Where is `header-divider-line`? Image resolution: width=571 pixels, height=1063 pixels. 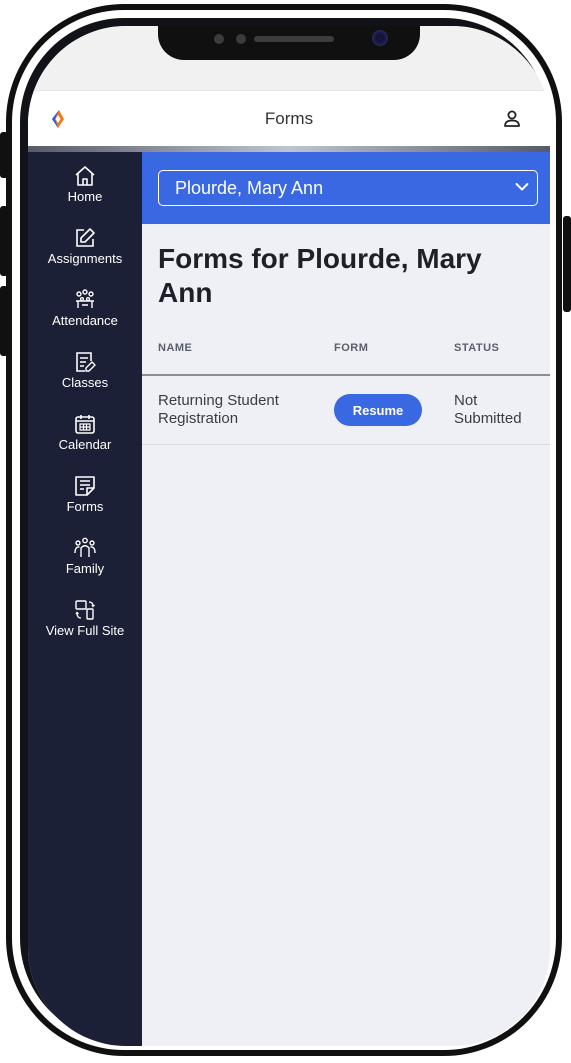
header-divider-line is located at coordinates (346, 375).